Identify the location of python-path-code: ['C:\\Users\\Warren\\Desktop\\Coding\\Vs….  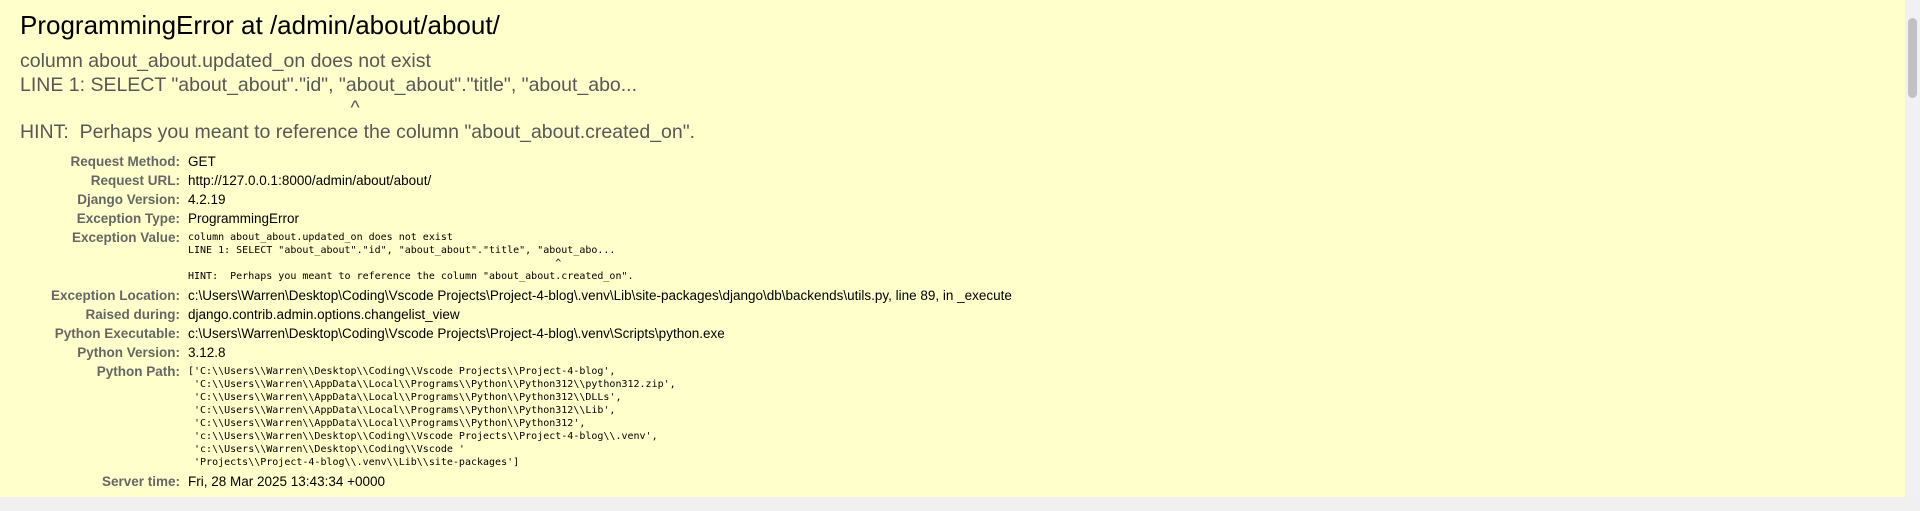
(600, 417).